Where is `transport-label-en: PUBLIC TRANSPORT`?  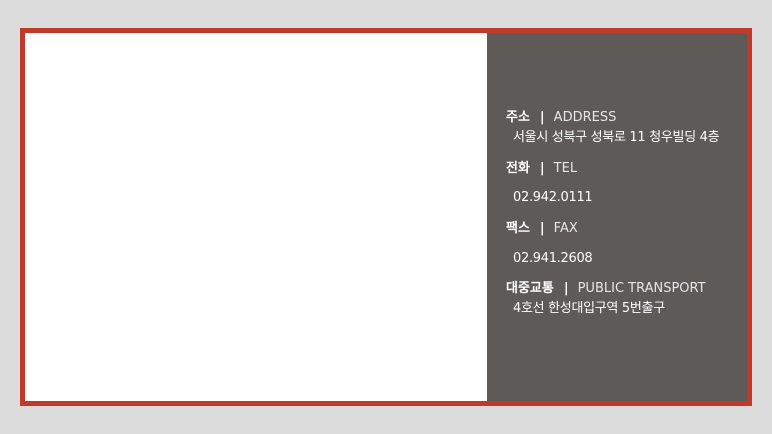
transport-label-en: PUBLIC TRANSPORT is located at coordinates (641, 288).